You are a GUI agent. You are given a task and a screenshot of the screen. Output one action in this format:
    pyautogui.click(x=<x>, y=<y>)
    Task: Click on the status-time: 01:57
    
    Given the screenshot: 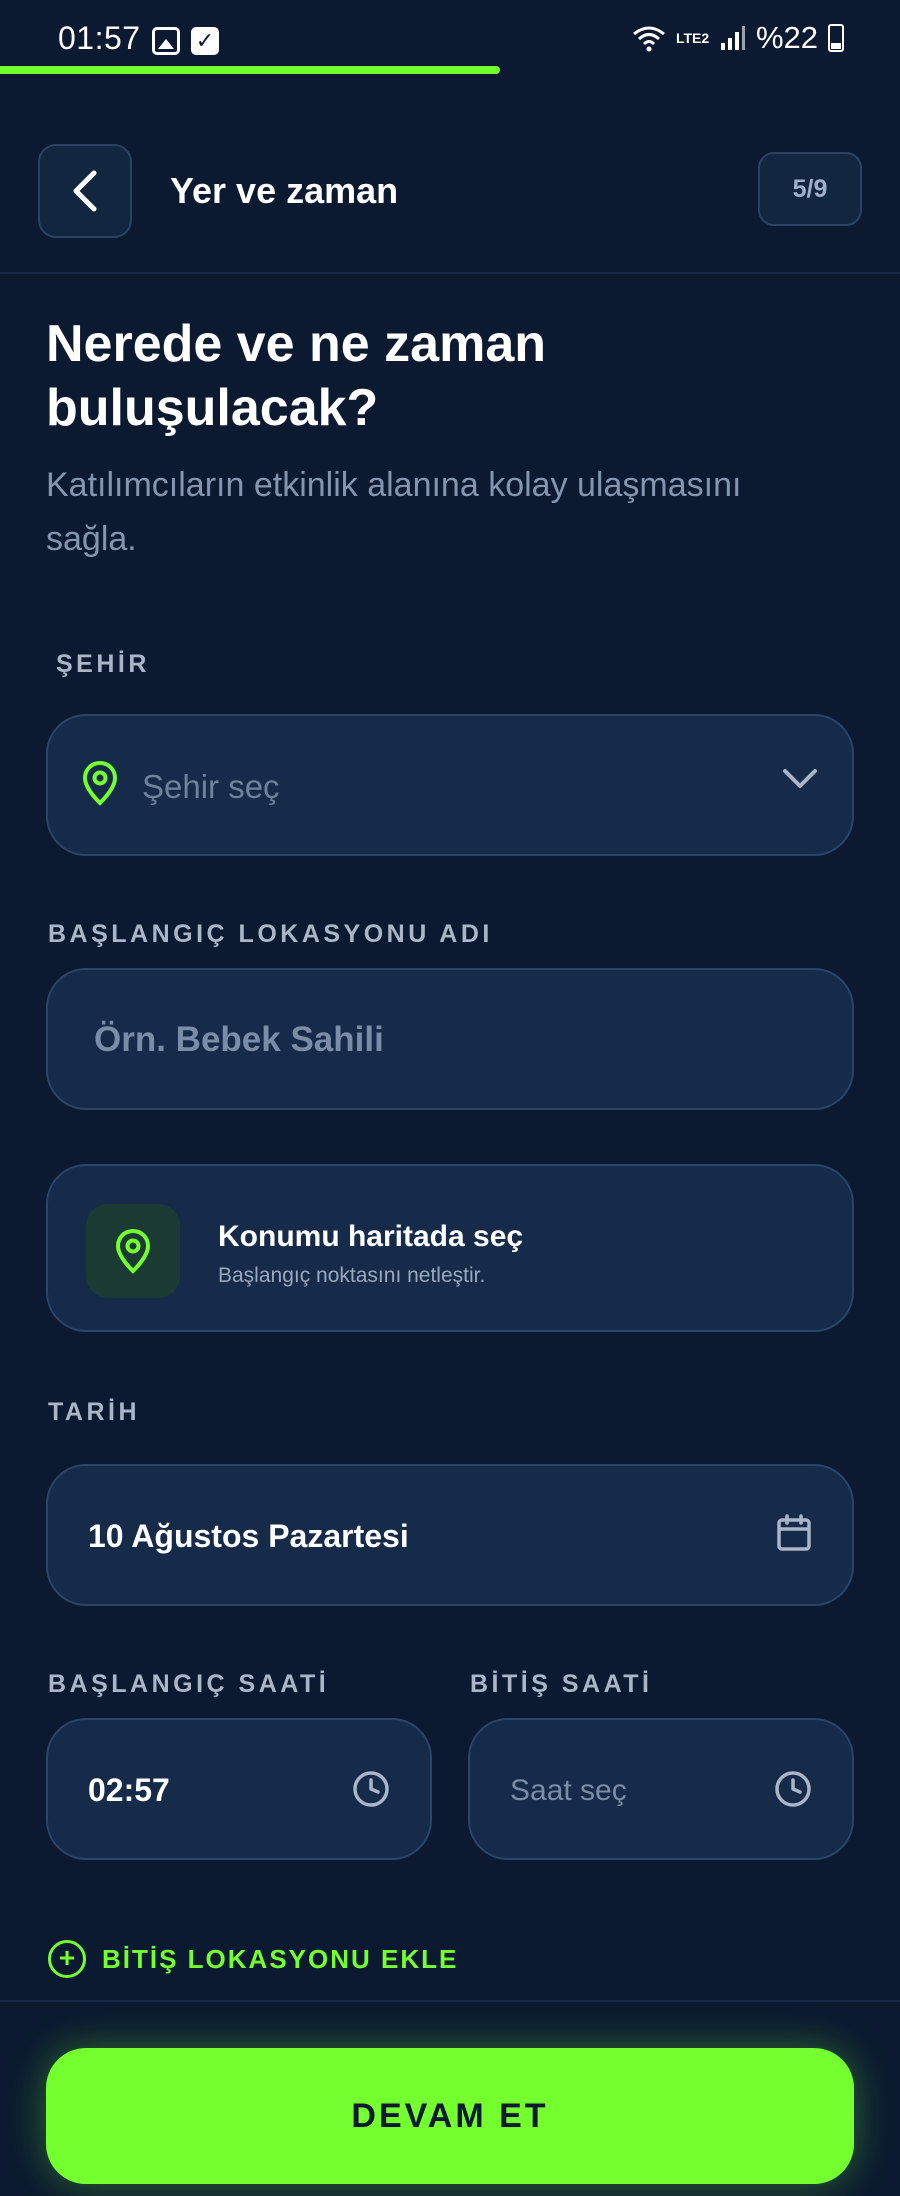 What is the action you would take?
    pyautogui.click(x=99, y=38)
    